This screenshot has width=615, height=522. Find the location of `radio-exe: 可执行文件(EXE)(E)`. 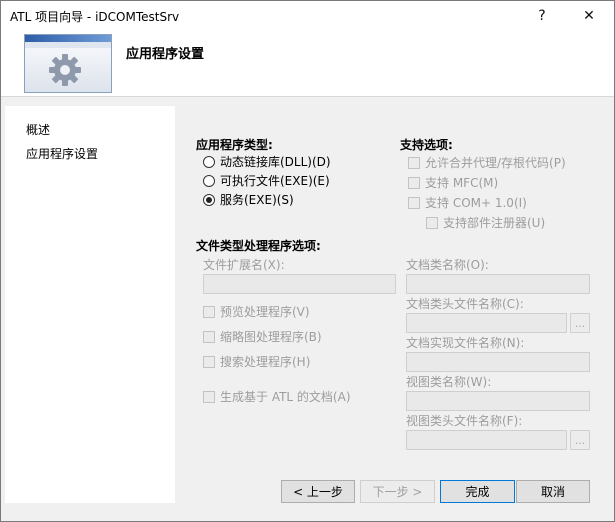

radio-exe: 可执行文件(EXE)(E) is located at coordinates (266, 180).